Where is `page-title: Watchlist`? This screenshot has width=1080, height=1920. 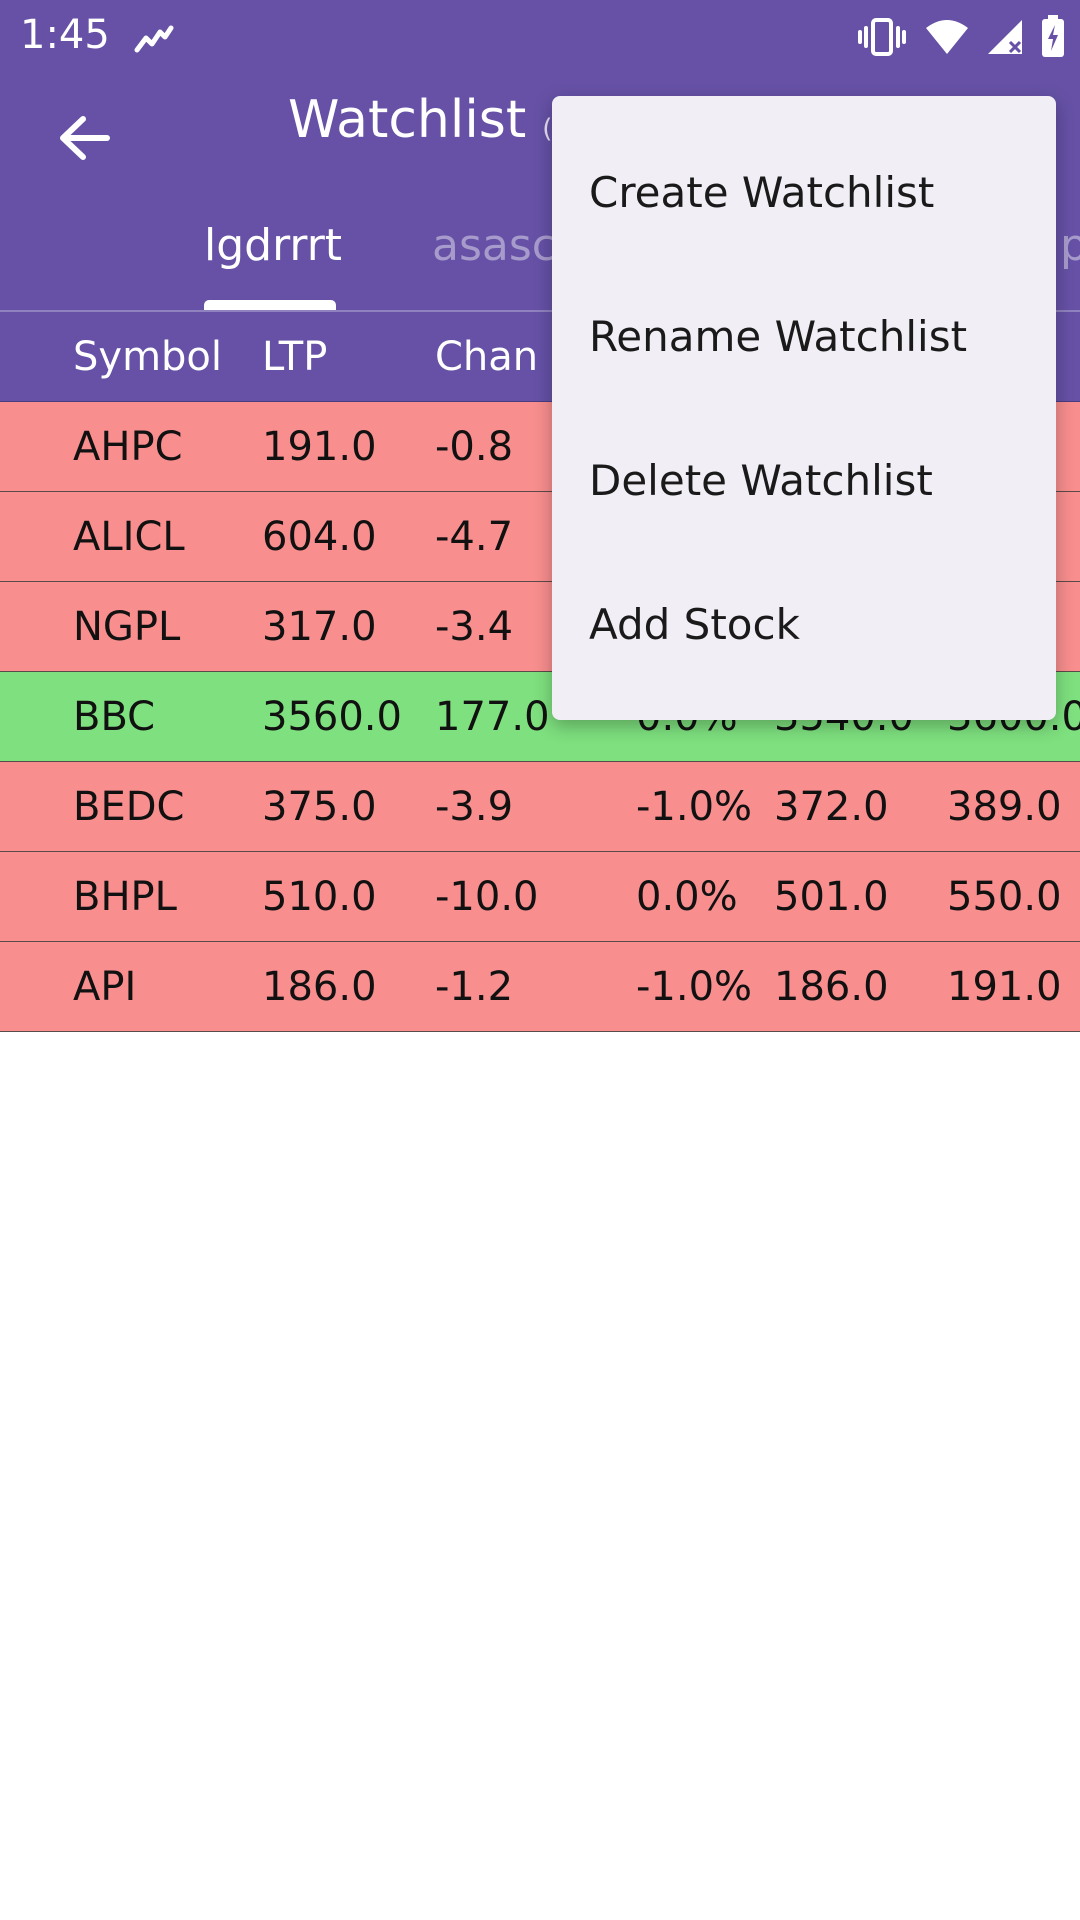 page-title: Watchlist is located at coordinates (407, 120).